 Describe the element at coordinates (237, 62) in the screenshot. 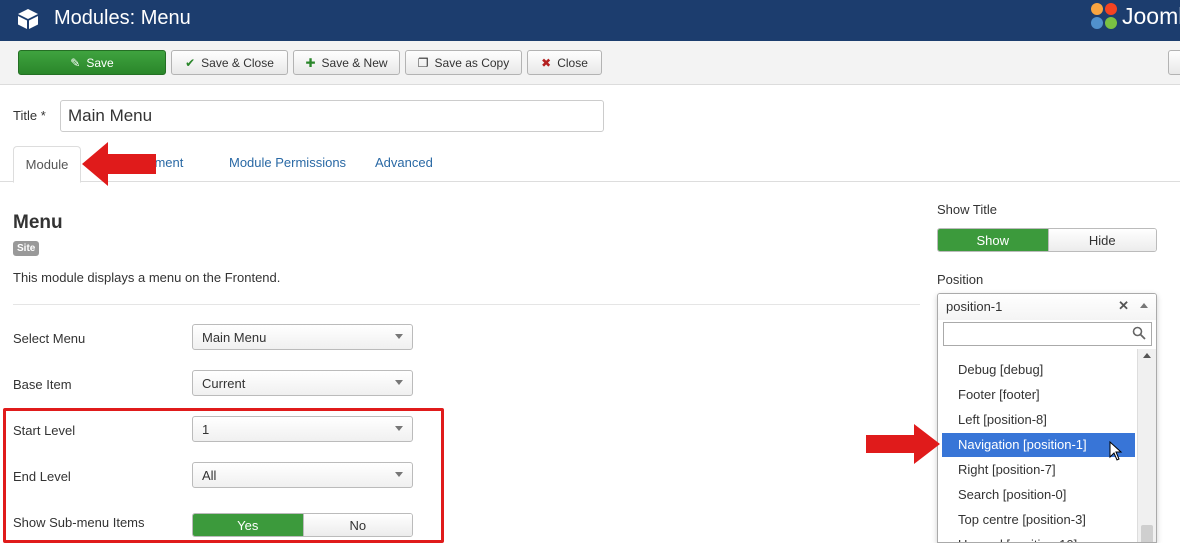

I see `save-close-label: Save & Close` at that location.